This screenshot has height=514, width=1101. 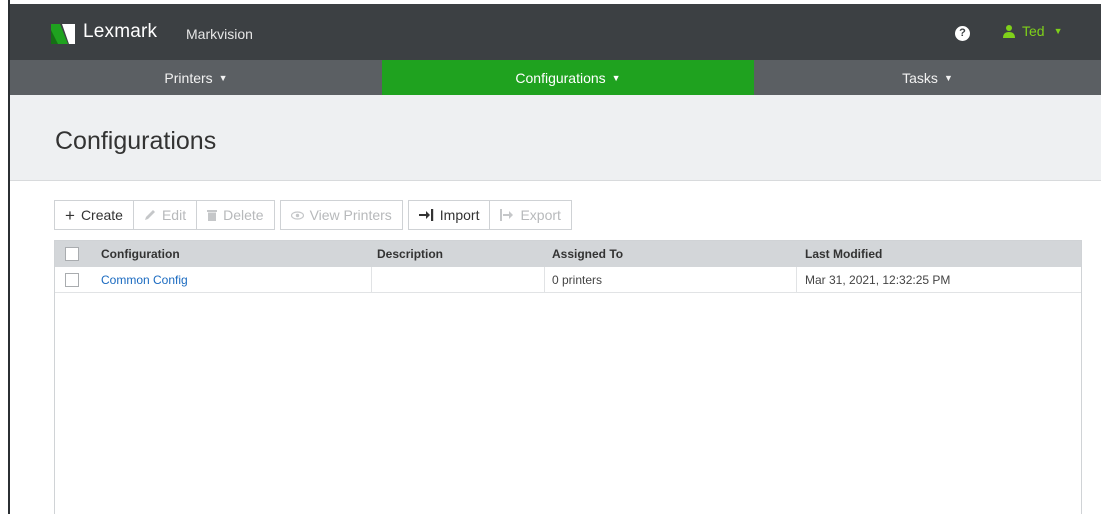 I want to click on tab-label: Configurations, so click(x=560, y=77).